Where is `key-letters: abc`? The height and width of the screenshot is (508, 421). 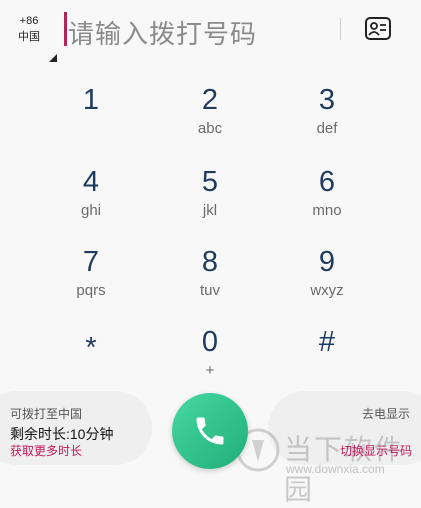 key-letters: abc is located at coordinates (210, 128).